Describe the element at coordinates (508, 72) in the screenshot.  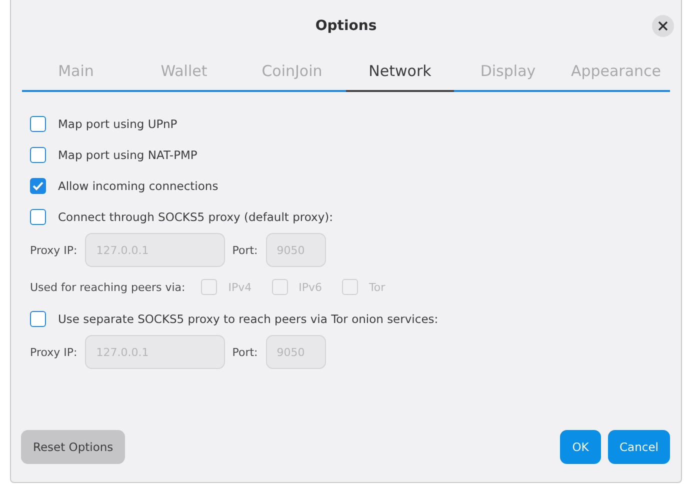
I see `tab: Display` at that location.